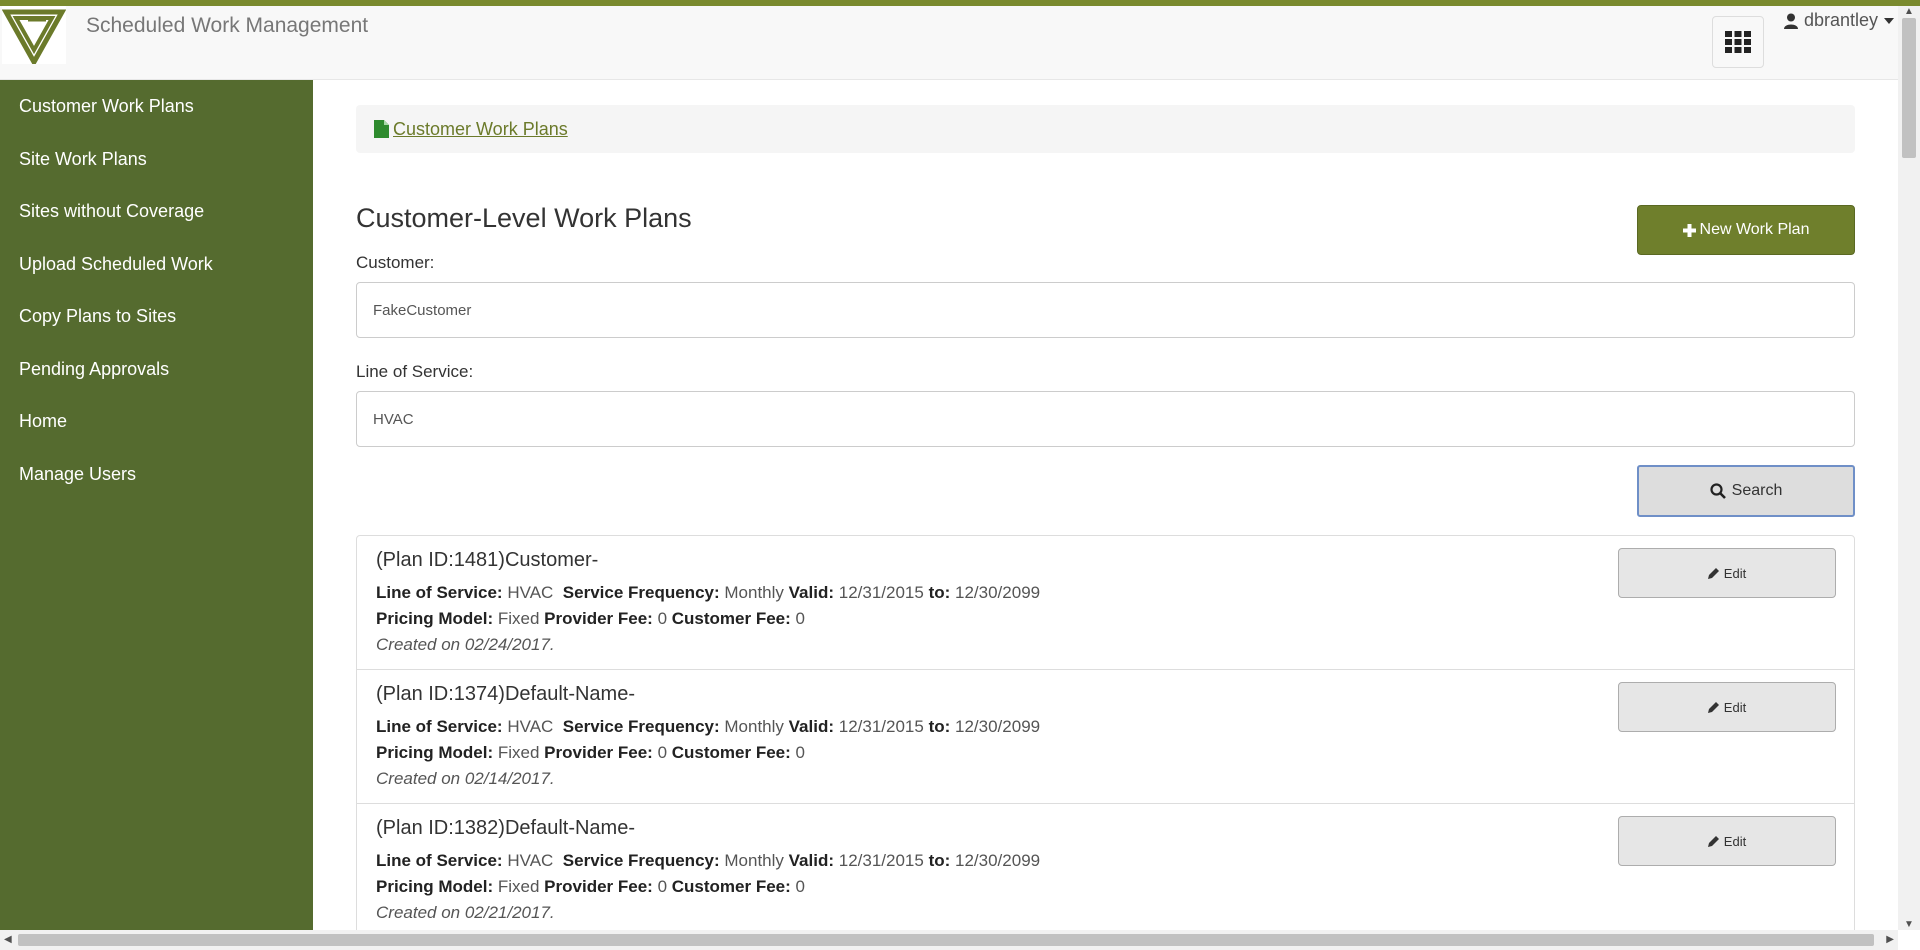 This screenshot has width=1920, height=950. I want to click on sidebar-item-site-work-plans: Site Work Plans, so click(156, 159).